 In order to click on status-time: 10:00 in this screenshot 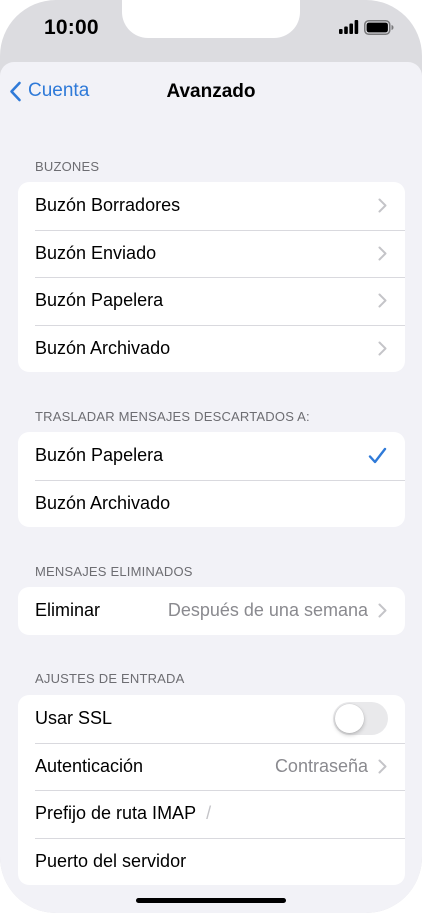, I will do `click(71, 27)`.